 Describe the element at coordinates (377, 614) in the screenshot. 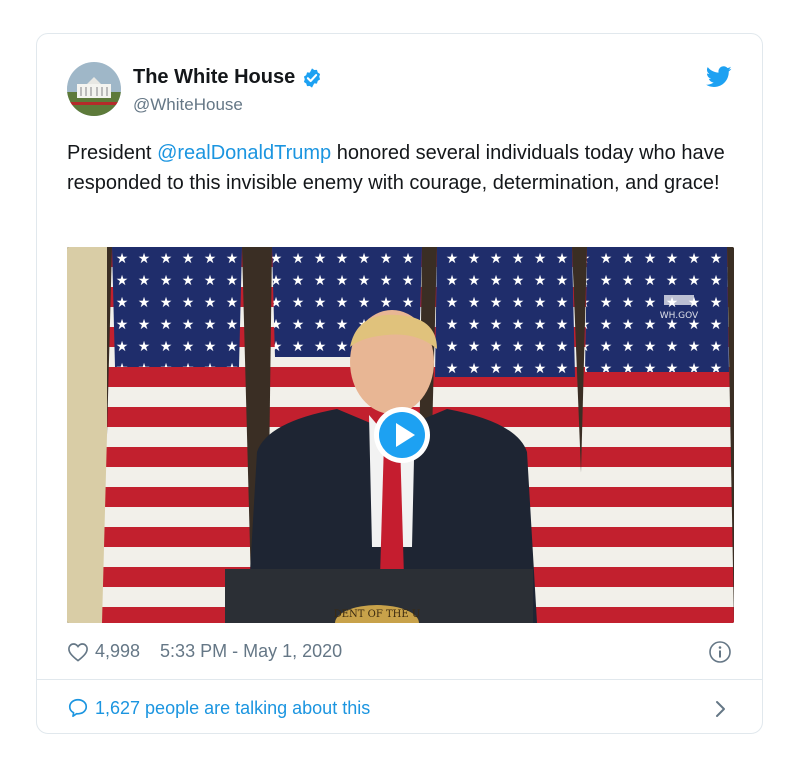

I see `seal-text: DENT OF THE U` at that location.